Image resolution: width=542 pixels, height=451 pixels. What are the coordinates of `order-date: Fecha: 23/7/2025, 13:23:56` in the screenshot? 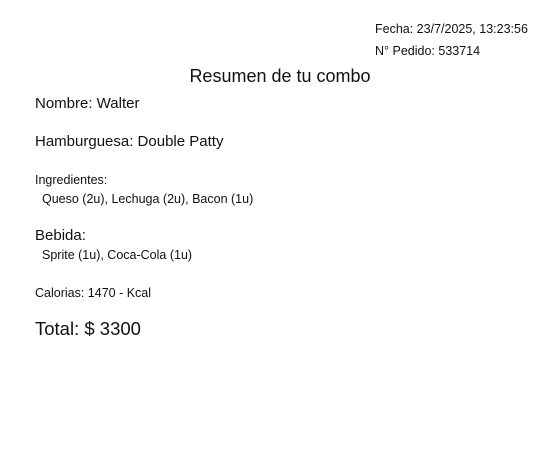 It's located at (451, 29).